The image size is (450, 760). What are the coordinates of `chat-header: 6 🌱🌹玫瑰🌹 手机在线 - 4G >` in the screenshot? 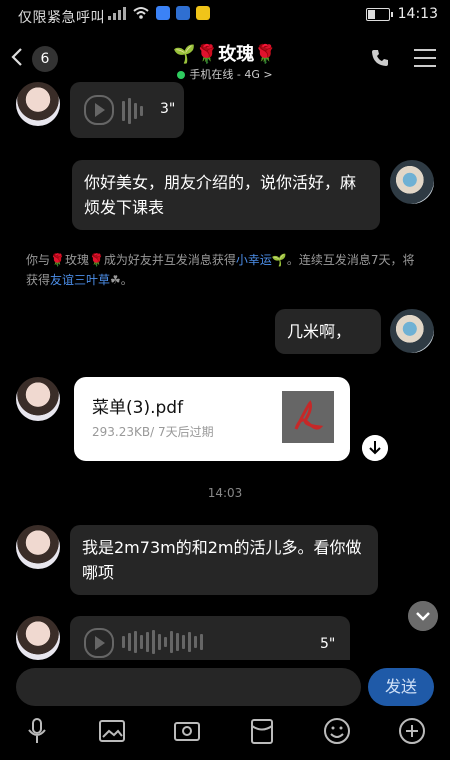 It's located at (225, 61).